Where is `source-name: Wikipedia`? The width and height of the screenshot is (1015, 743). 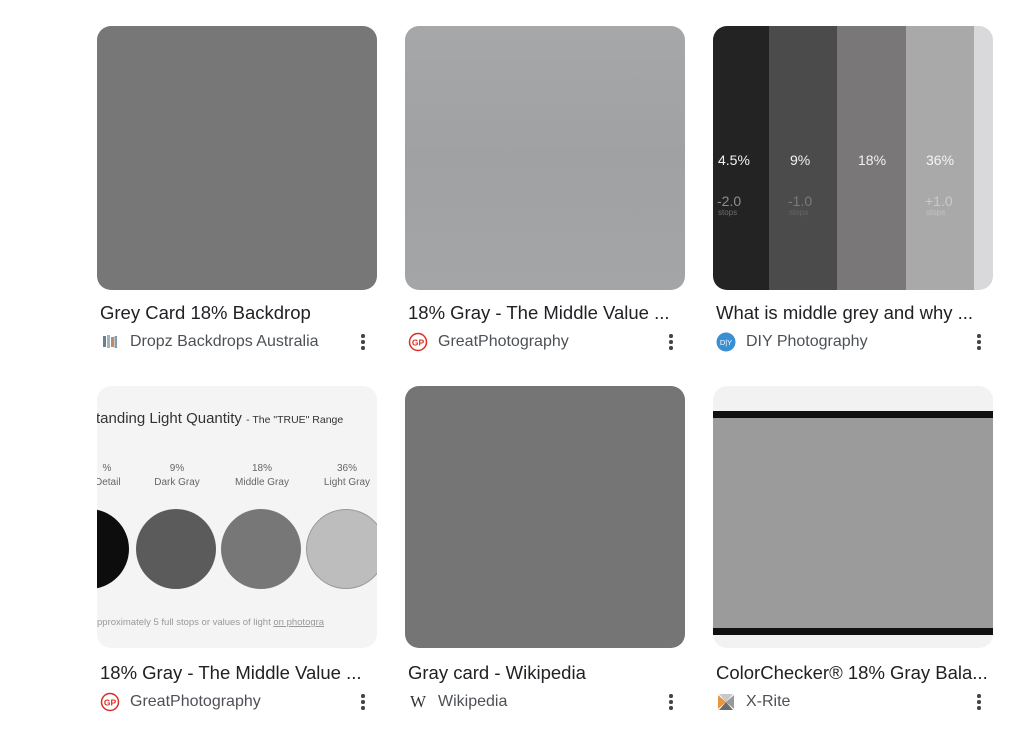
source-name: Wikipedia is located at coordinates (473, 701).